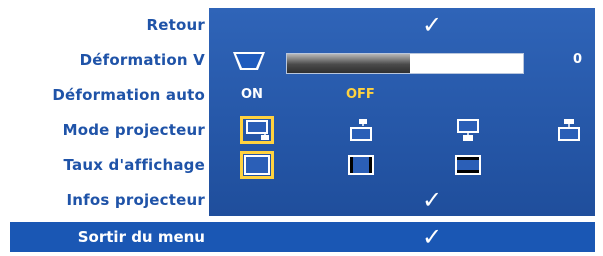  I want to click on front-desktop-projection-icon, so click(257, 130).